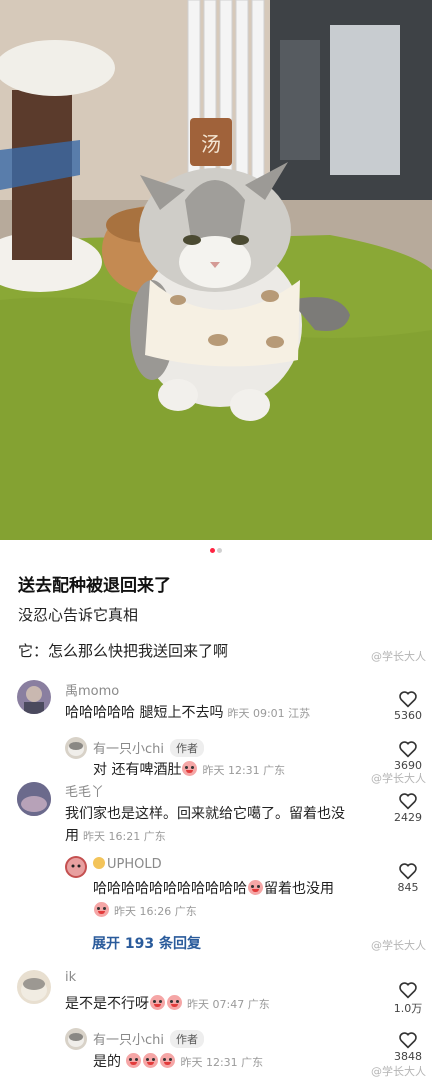 The width and height of the screenshot is (432, 1080). Describe the element at coordinates (228, 1004) in the screenshot. I see `comment-meta: 昨天 07:47 广东` at that location.